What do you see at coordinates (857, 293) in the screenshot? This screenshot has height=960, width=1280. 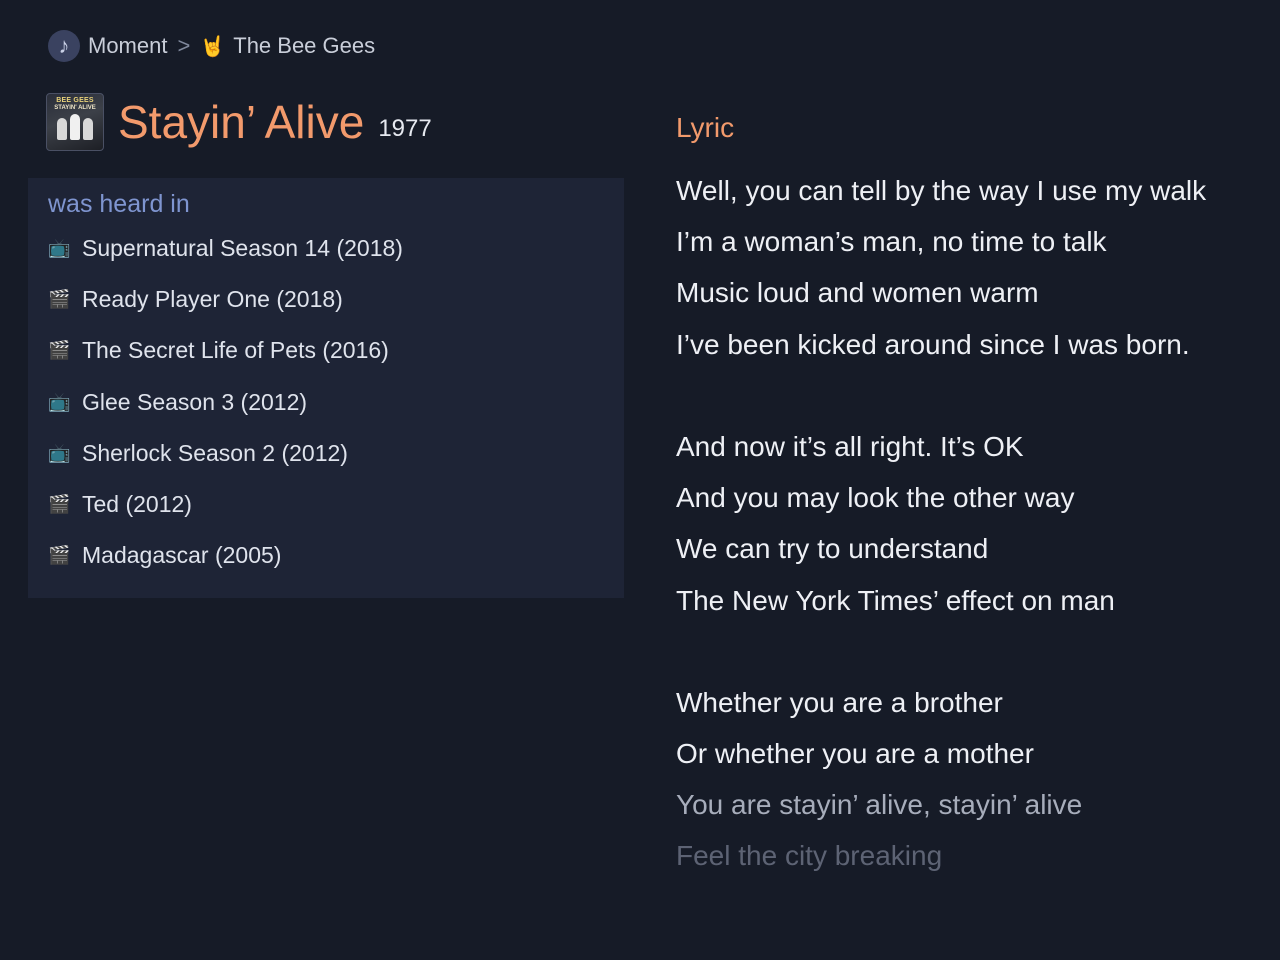 I see `lyric-line: Music loud and women warm` at bounding box center [857, 293].